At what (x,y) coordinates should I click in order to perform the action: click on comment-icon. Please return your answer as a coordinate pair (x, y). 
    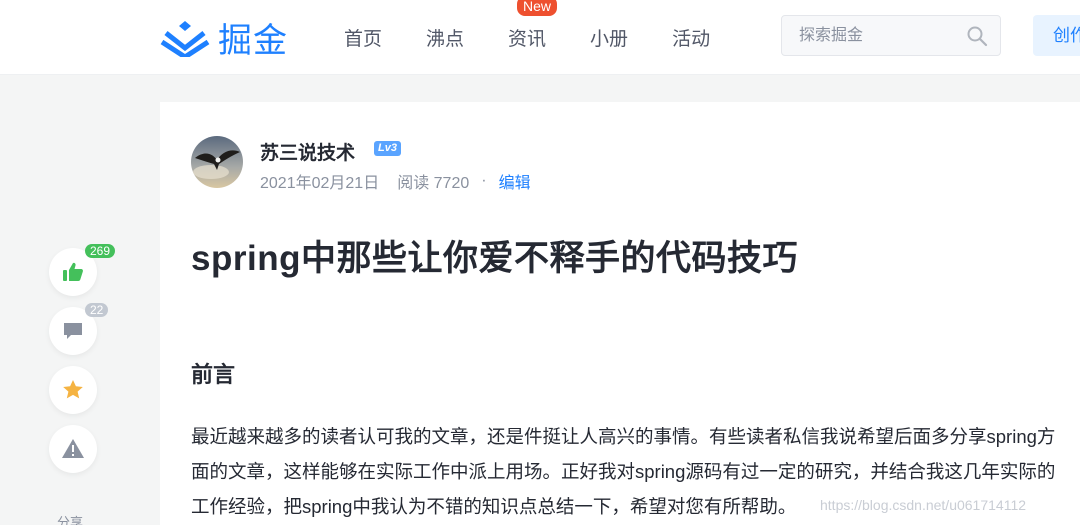
    Looking at the image, I should click on (73, 331).